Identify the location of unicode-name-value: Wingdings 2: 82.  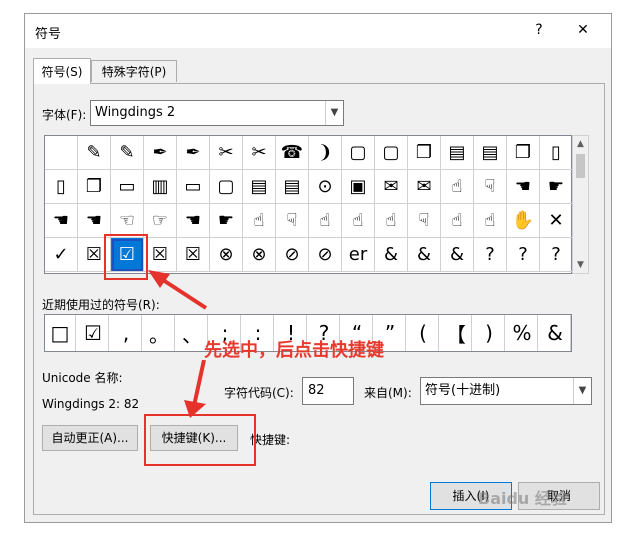
(91, 404).